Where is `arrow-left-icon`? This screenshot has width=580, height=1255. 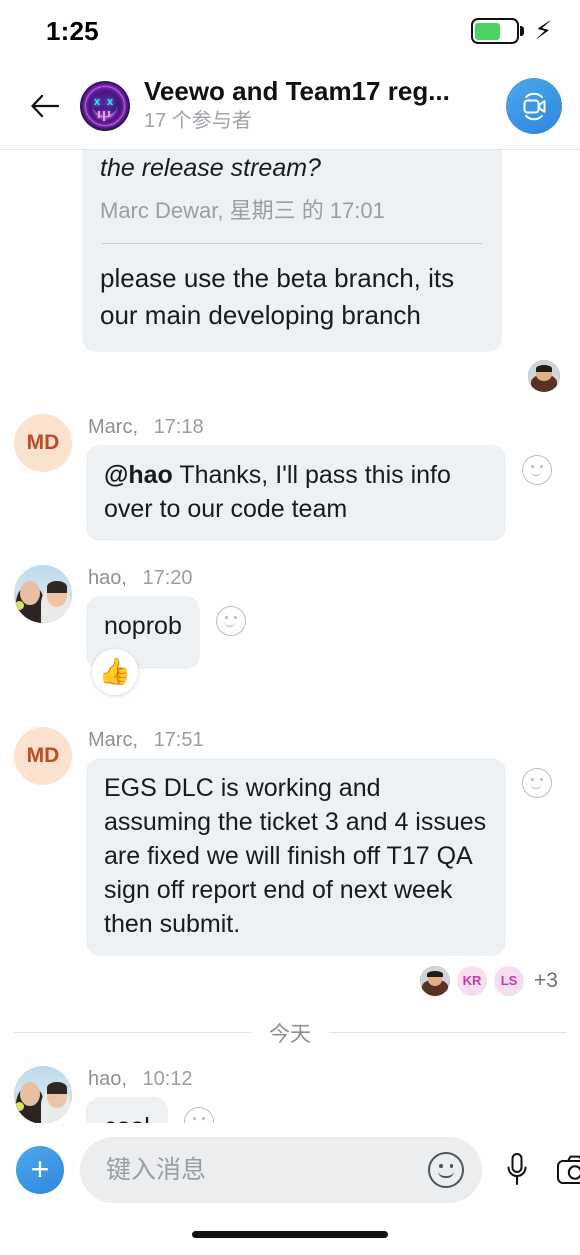 arrow-left-icon is located at coordinates (45, 105).